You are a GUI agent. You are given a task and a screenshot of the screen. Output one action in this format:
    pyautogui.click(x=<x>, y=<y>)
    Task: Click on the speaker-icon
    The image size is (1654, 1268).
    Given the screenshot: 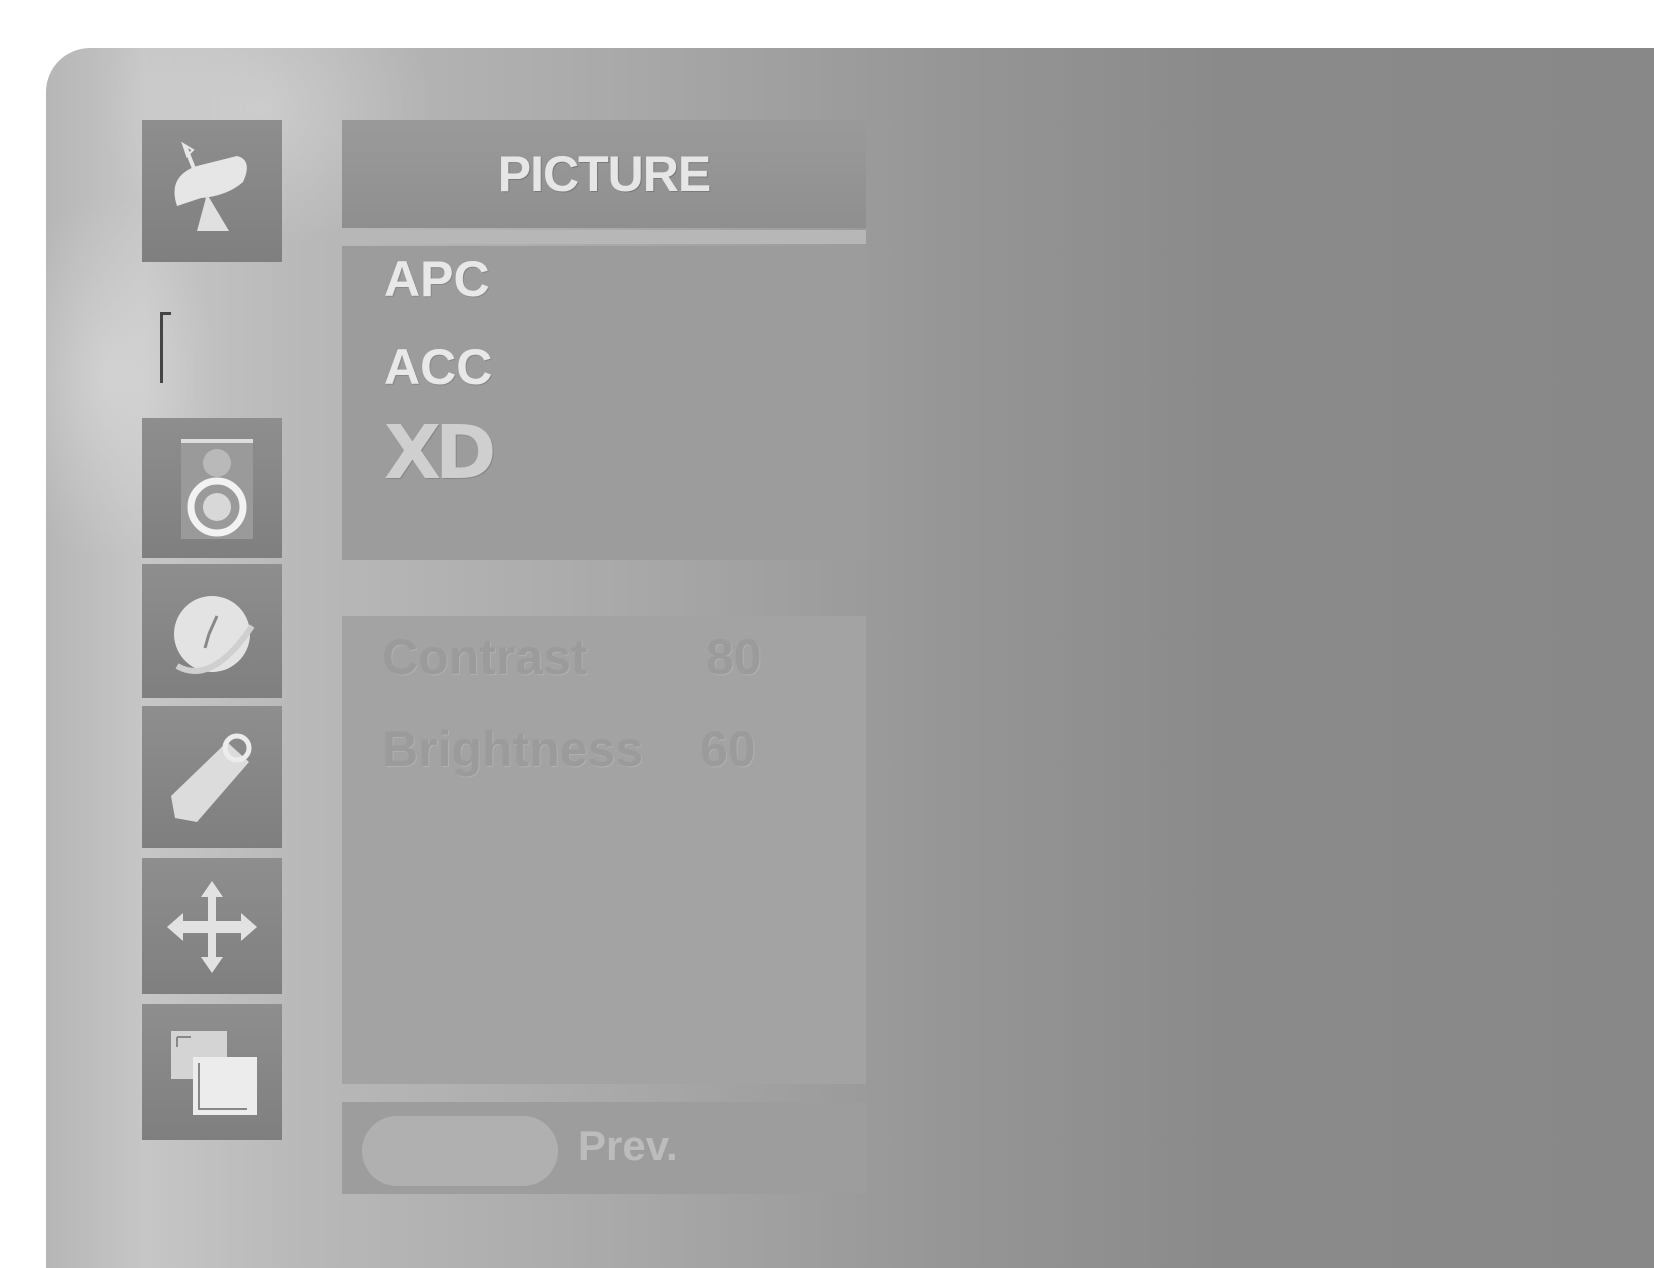 What is the action you would take?
    pyautogui.click(x=217, y=489)
    